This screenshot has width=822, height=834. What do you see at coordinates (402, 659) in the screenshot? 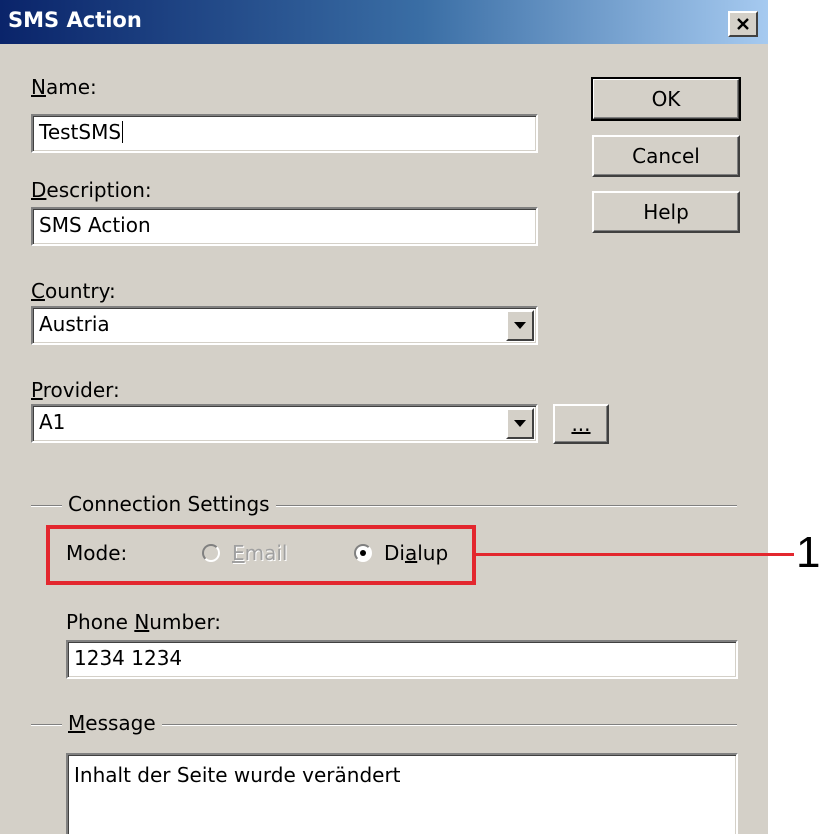
I see `phone-number-input: 1234 1234` at bounding box center [402, 659].